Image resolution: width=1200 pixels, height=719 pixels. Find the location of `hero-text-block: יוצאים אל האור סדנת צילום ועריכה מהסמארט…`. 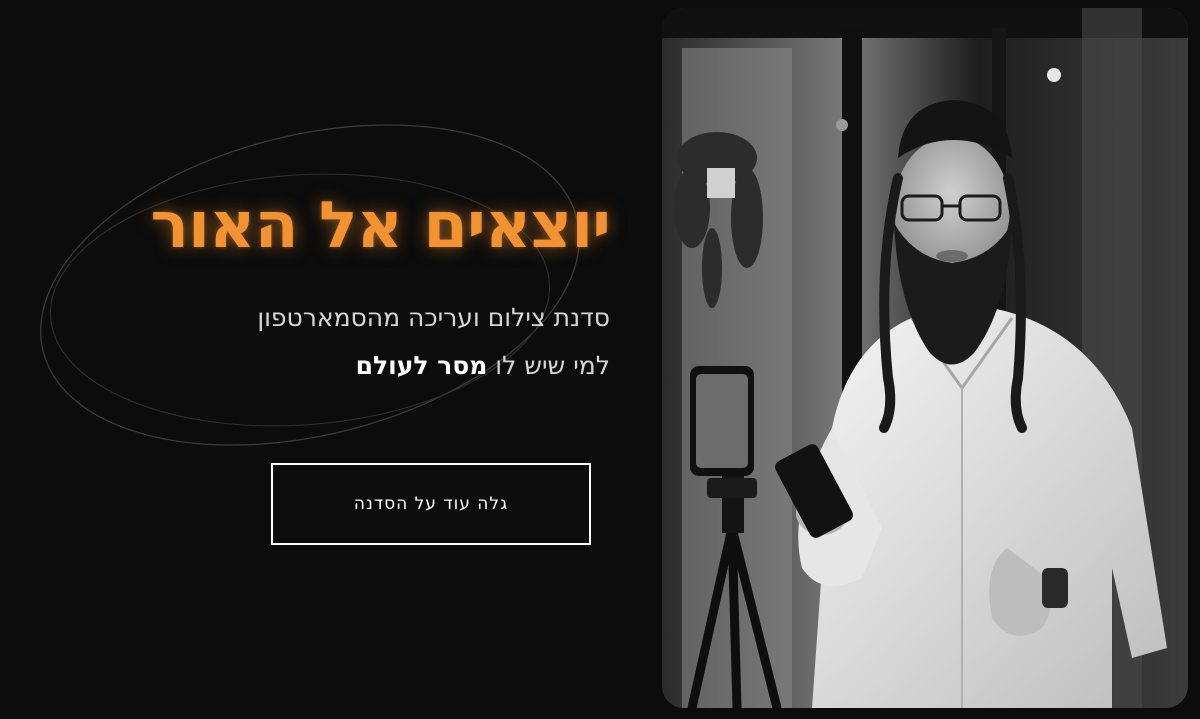

hero-text-block: יוצאים אל האור סדנת צילום ועריכה מהסמארט… is located at coordinates (305, 285).